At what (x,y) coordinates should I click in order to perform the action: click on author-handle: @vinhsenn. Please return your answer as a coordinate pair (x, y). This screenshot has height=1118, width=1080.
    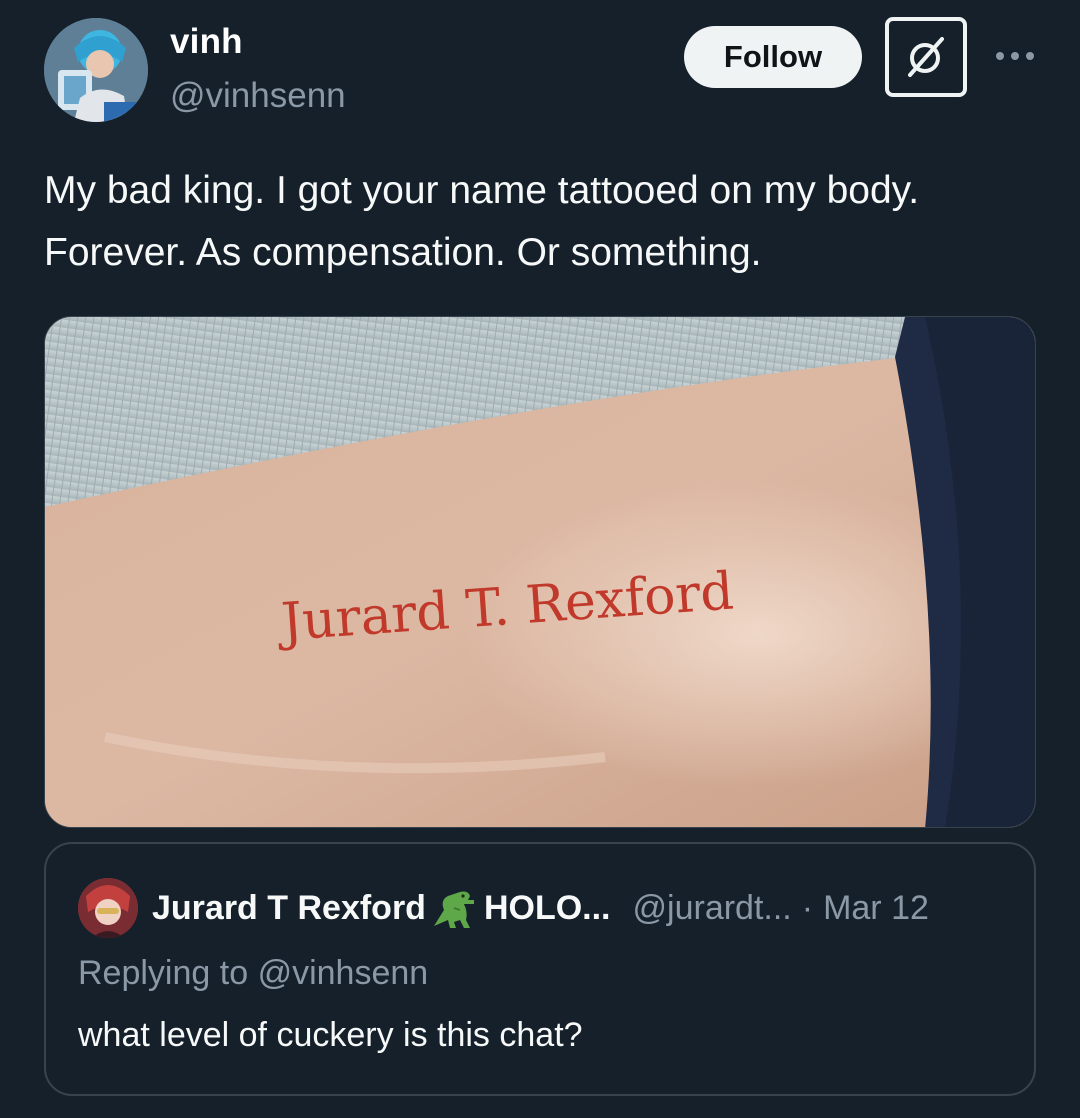
    Looking at the image, I should click on (258, 96).